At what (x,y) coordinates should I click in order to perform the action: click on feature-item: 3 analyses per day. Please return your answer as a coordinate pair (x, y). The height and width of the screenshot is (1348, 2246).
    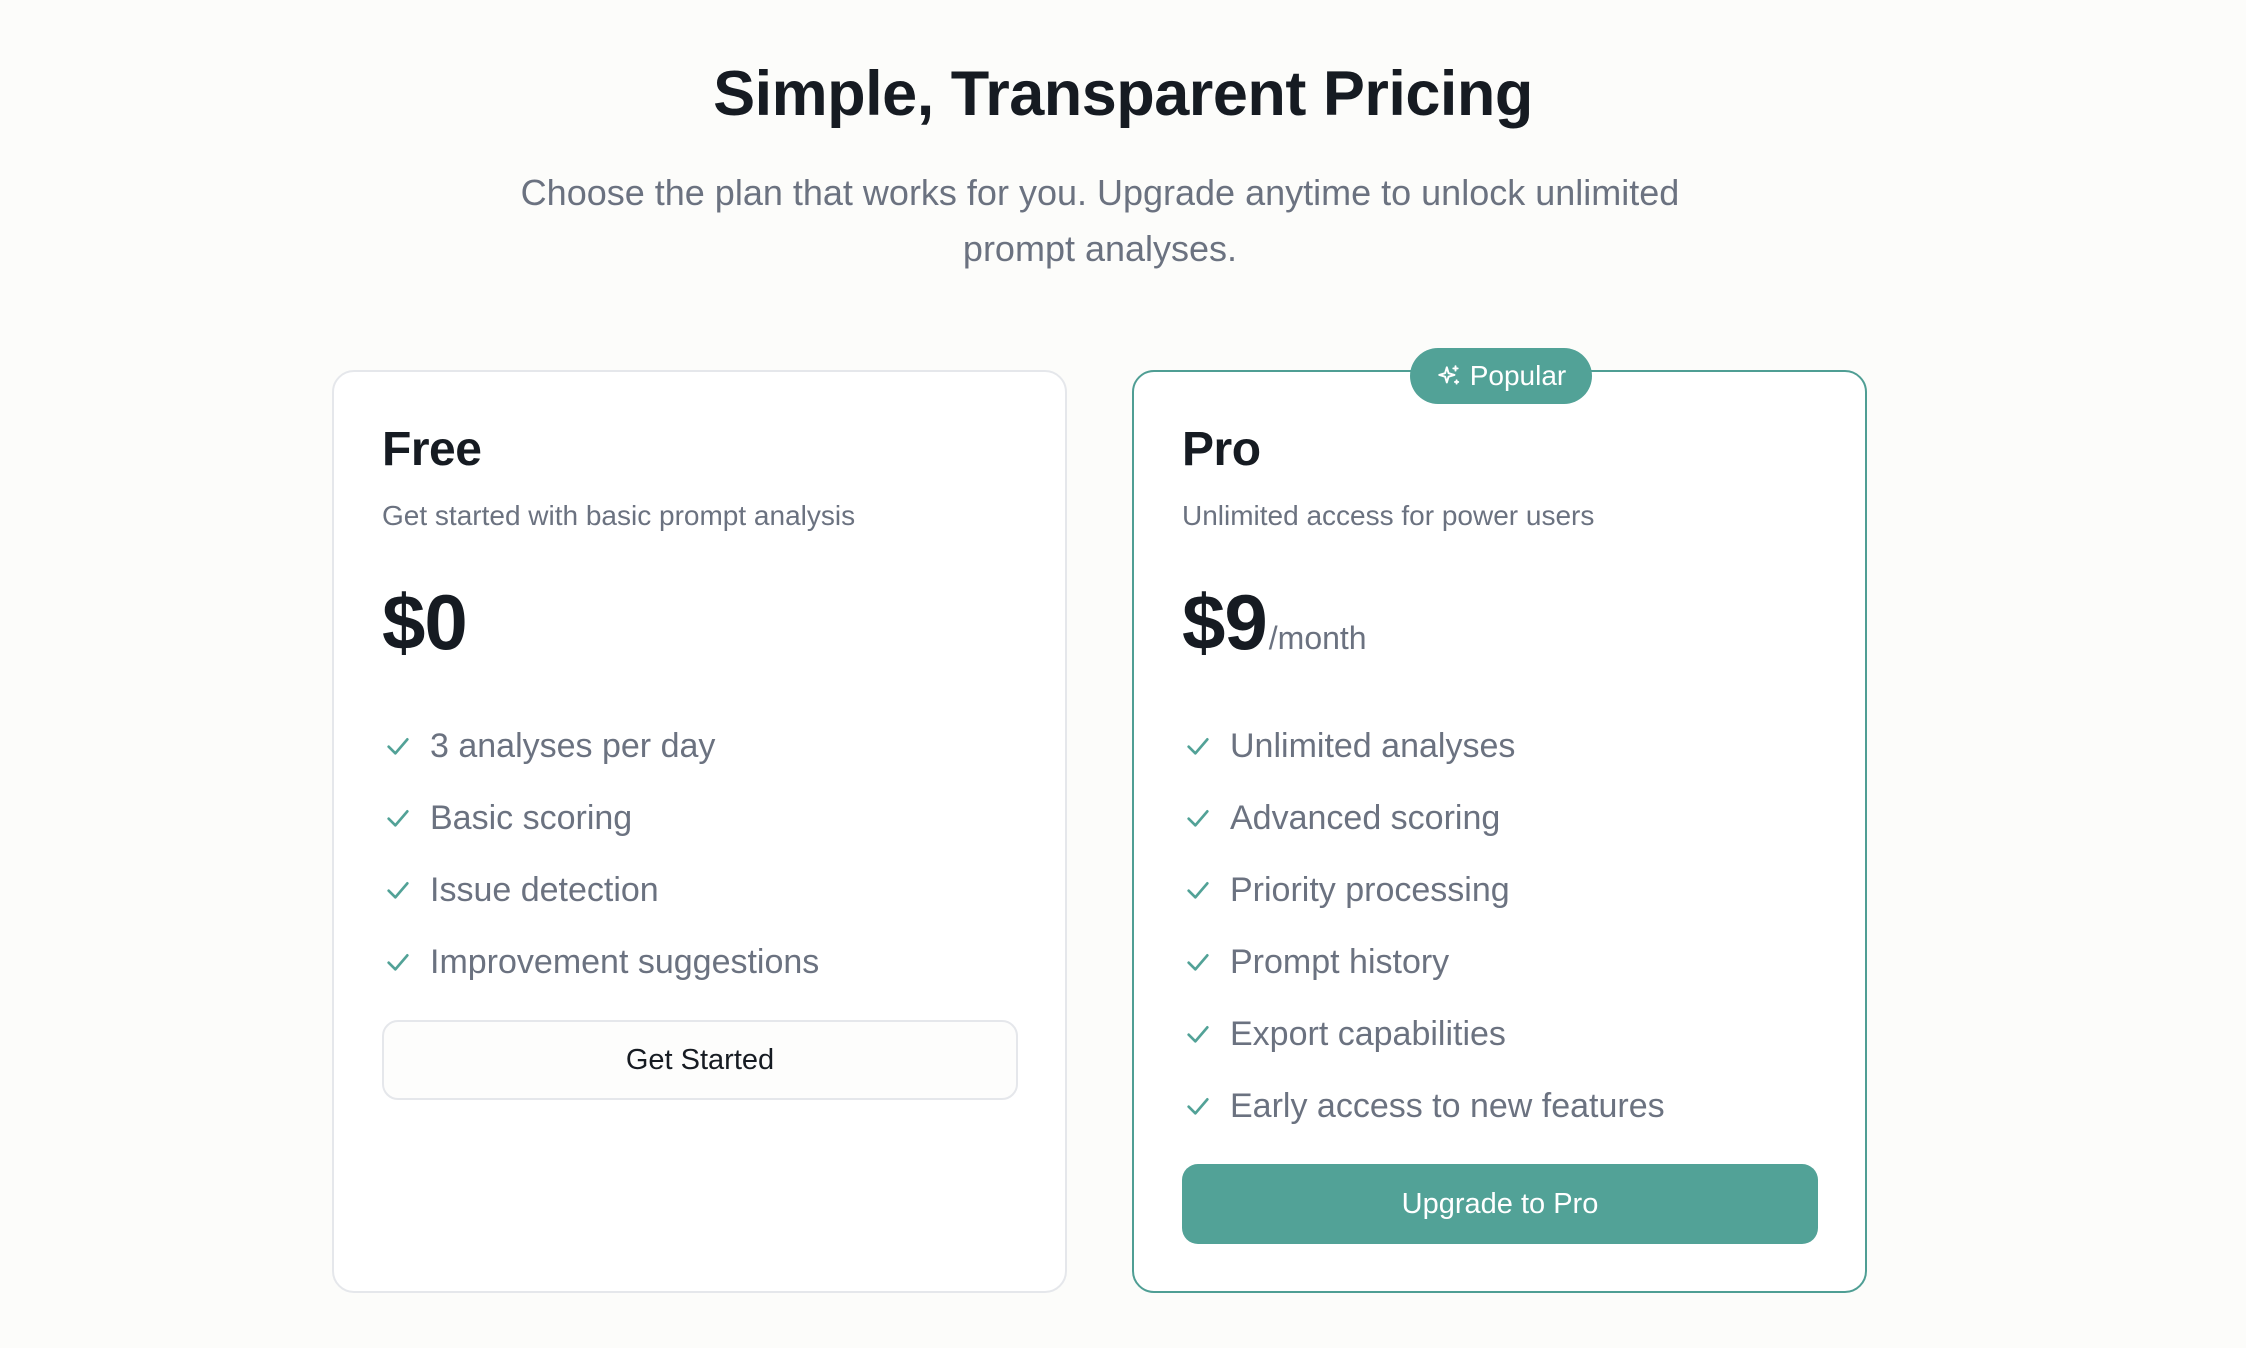
    Looking at the image, I should click on (600, 746).